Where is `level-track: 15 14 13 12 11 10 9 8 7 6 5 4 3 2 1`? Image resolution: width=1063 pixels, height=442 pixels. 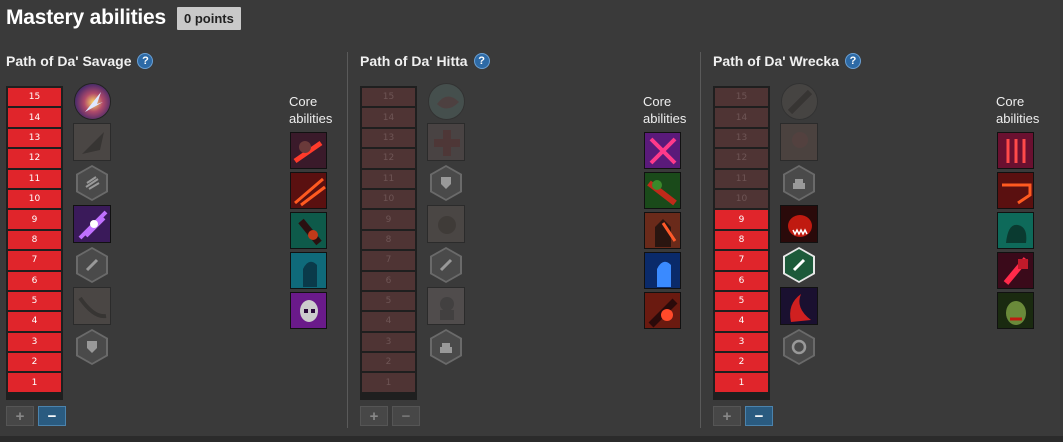
level-track: 15 14 13 12 11 10 9 8 7 6 5 4 3 2 1 is located at coordinates (34, 243).